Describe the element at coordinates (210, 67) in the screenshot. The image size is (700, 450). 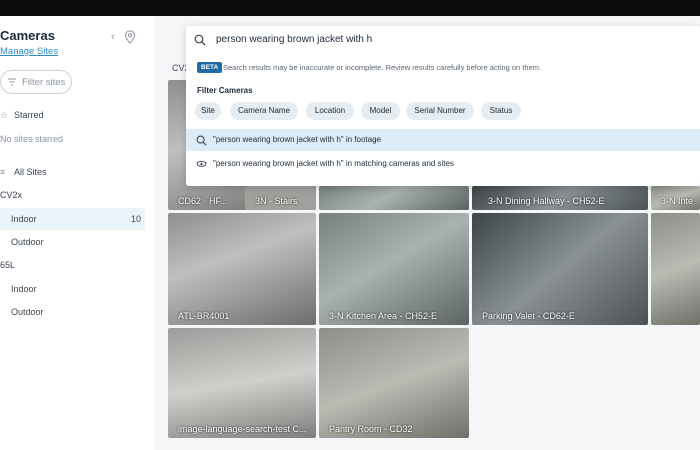
I see `beta-badge: BETA` at that location.